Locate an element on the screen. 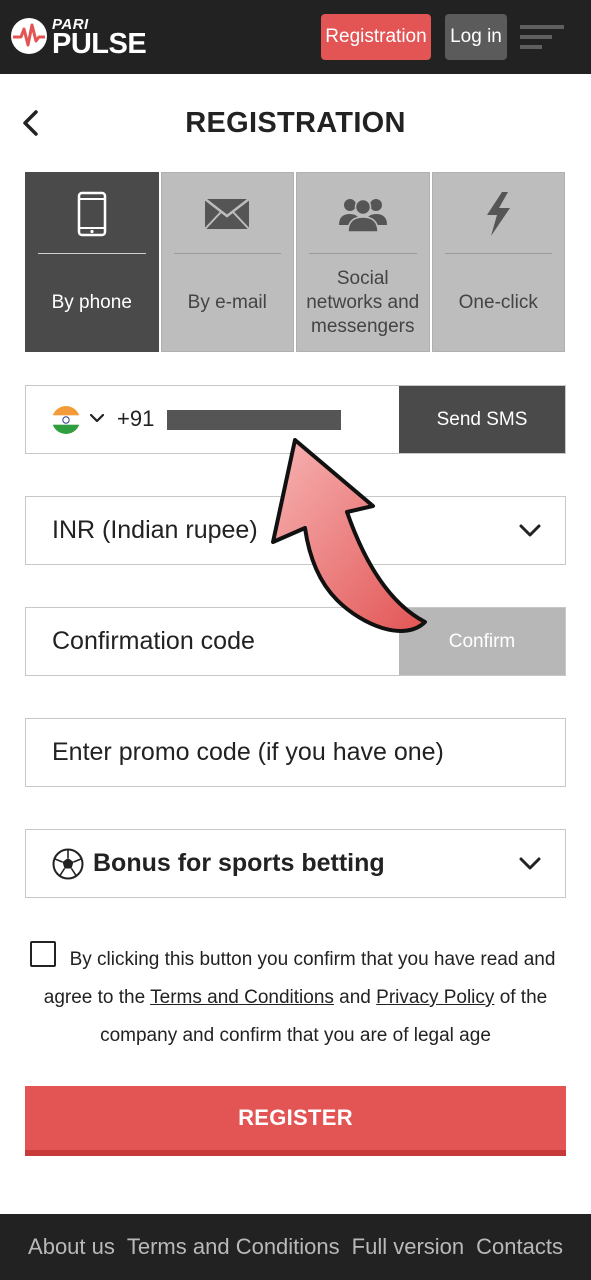  logo-text-bottom: PULSE is located at coordinates (99, 44).